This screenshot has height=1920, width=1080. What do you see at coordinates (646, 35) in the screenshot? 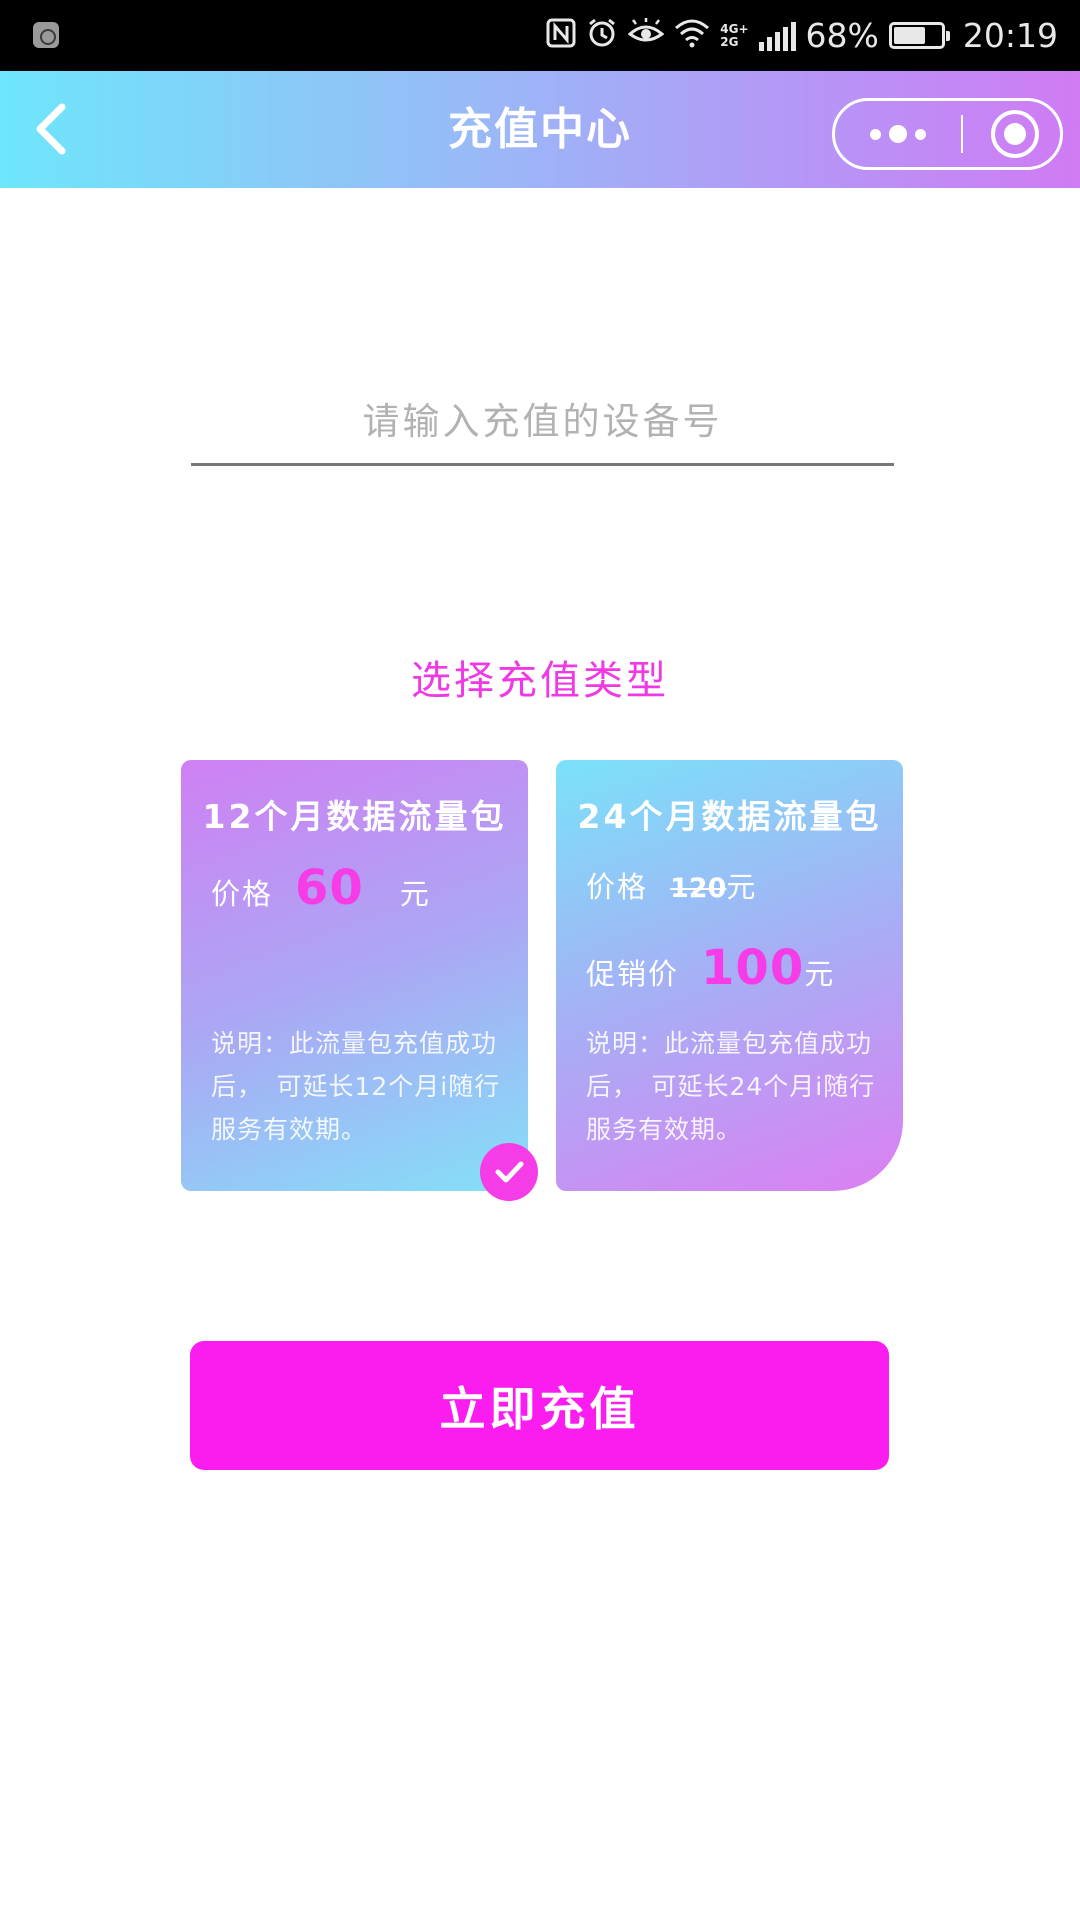
I see `eye-comfort-icon` at bounding box center [646, 35].